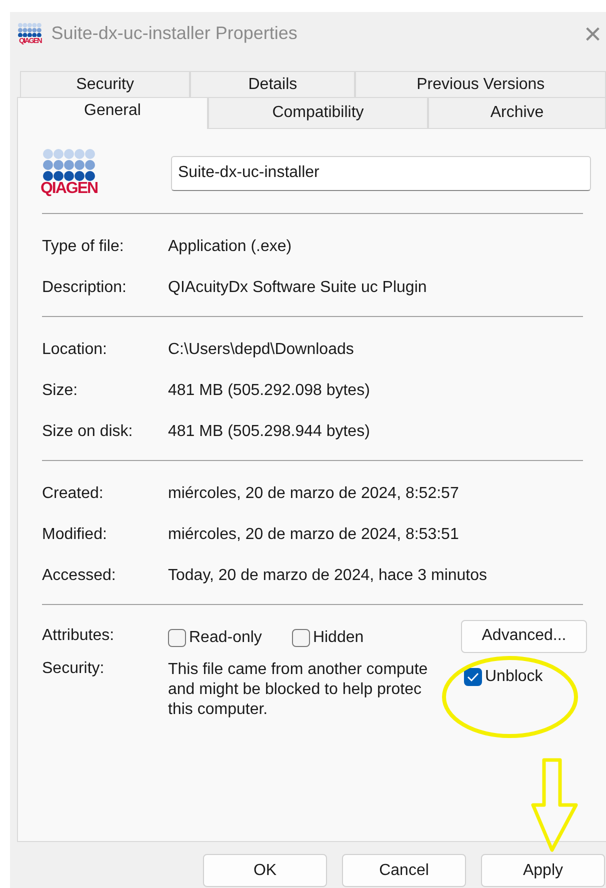 Image resolution: width=606 pixels, height=888 pixels. Describe the element at coordinates (298, 690) in the screenshot. I see `security-message: This file came from another compute and might be blocked to help protec this computer.` at that location.